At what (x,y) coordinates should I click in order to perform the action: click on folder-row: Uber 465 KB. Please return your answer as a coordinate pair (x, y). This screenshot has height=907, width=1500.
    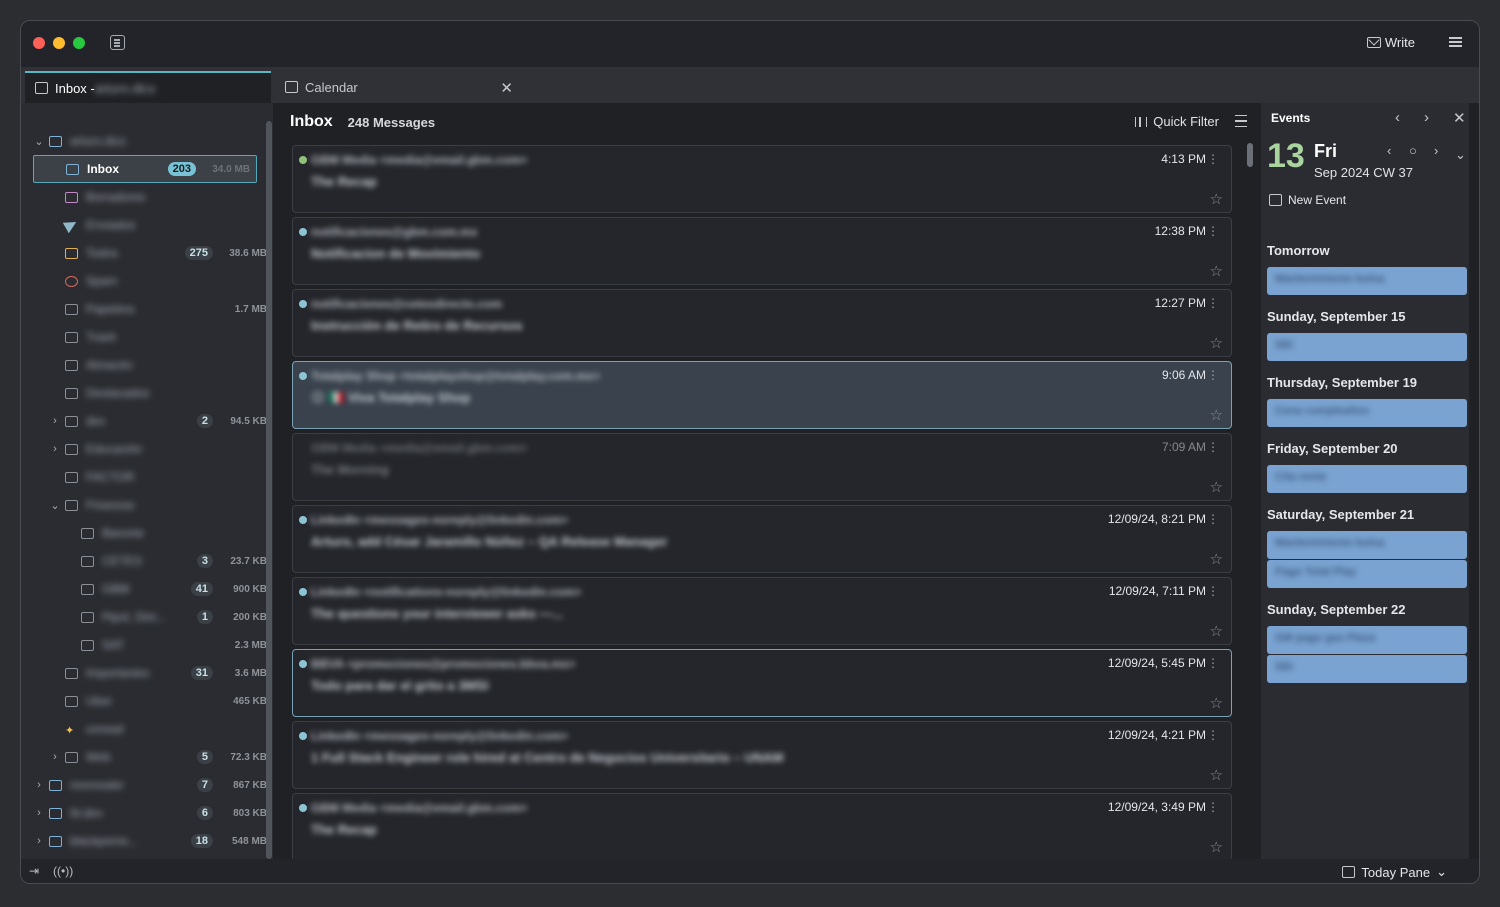
    Looking at the image, I should click on (147, 701).